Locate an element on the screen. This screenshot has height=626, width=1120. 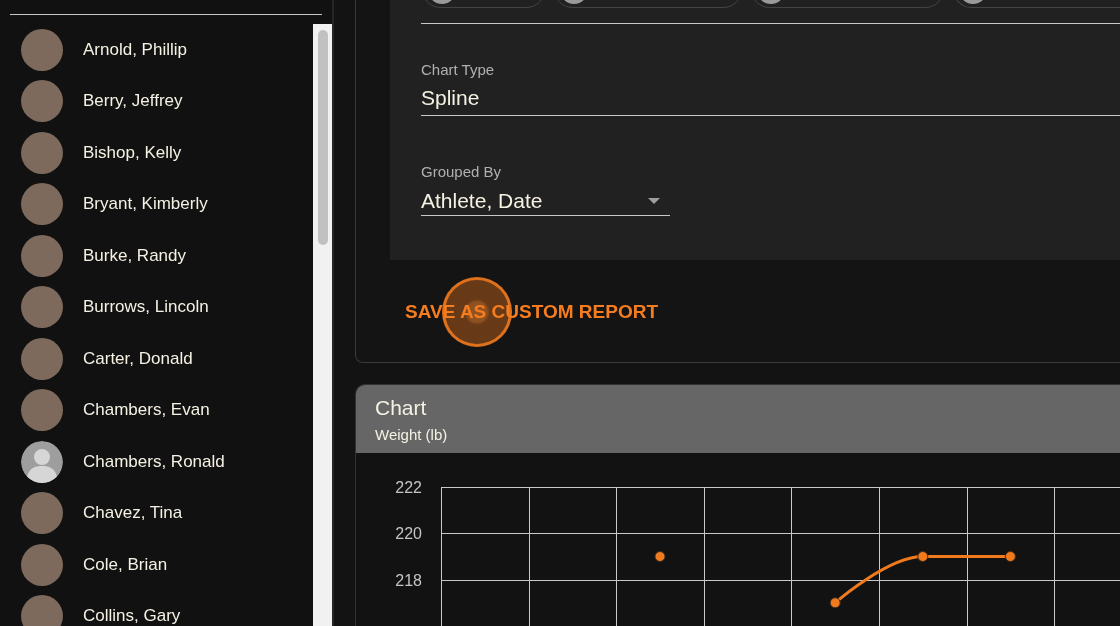
athlete-list-item: Chambers, Evan is located at coordinates (156, 410).